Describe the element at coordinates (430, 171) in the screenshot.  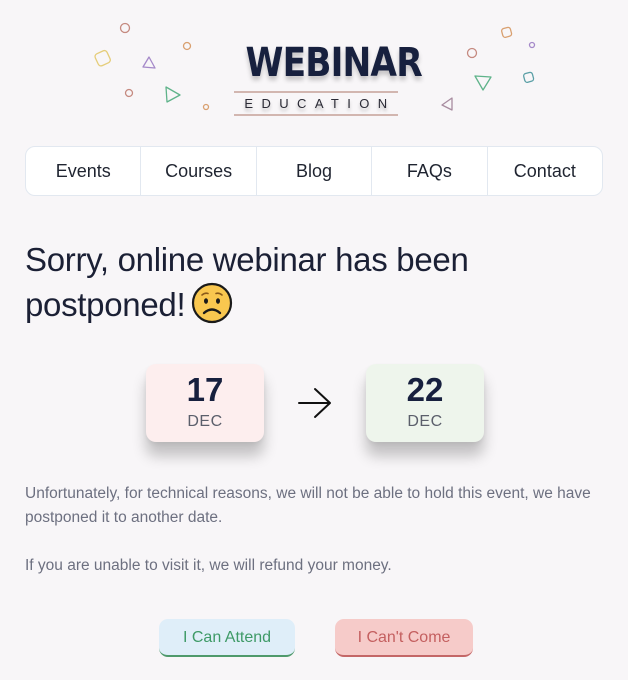
I see `nav-item-faqs: FAQs` at that location.